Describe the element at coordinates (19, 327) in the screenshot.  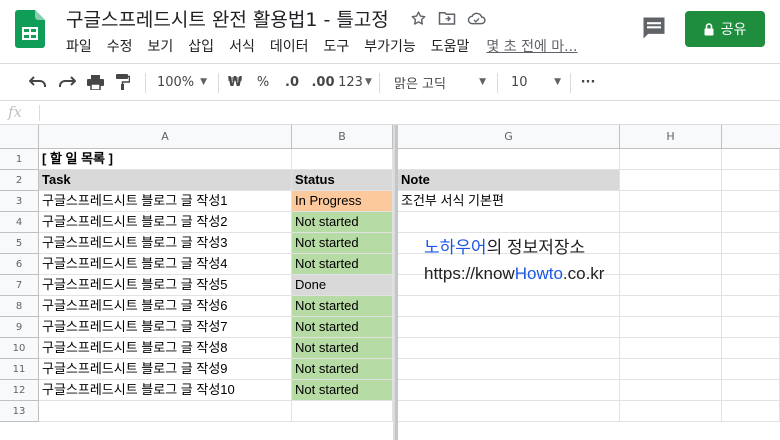
I see `row-header: 9` at that location.